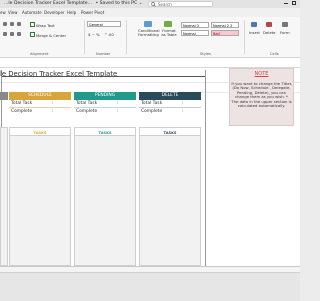 Image resolution: width=320 pixels, height=301 pixels. What do you see at coordinates (109, 34) in the screenshot?
I see `decimal-icons: ⁹ .00` at bounding box center [109, 34].